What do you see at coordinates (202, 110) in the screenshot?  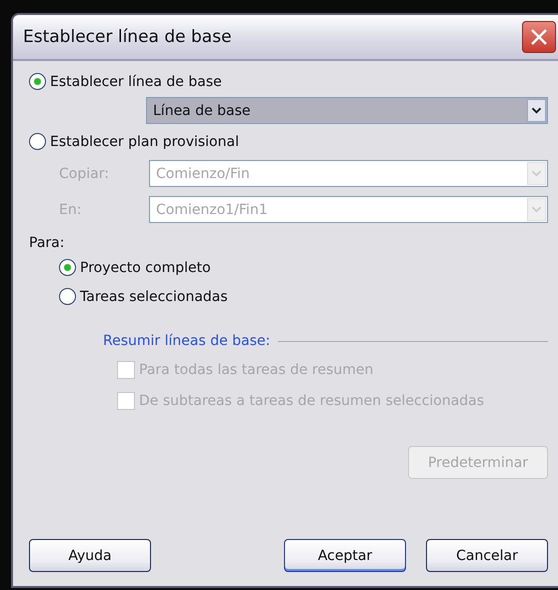 I see `dropdown-value: Línea de base` at bounding box center [202, 110].